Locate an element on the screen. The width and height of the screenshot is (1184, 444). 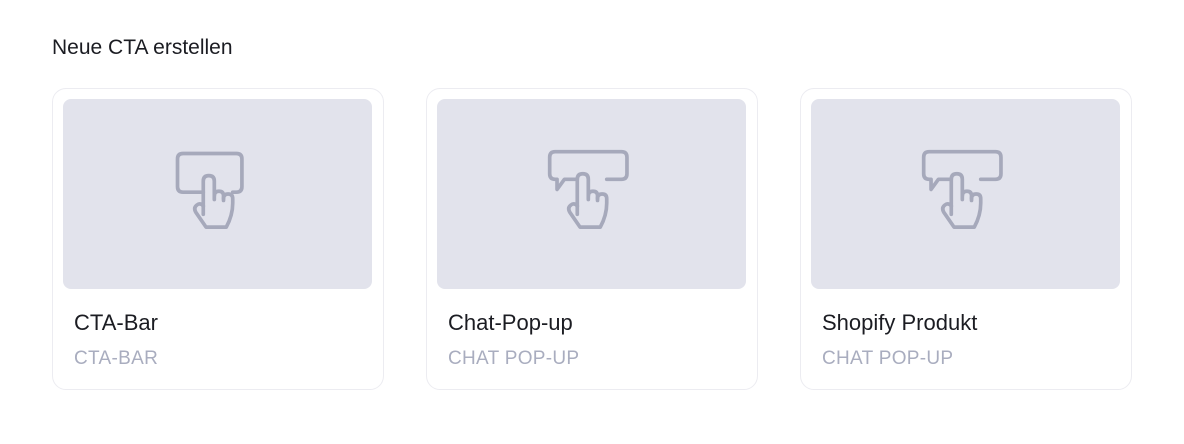
card-title: Shopify Produkt is located at coordinates (900, 322).